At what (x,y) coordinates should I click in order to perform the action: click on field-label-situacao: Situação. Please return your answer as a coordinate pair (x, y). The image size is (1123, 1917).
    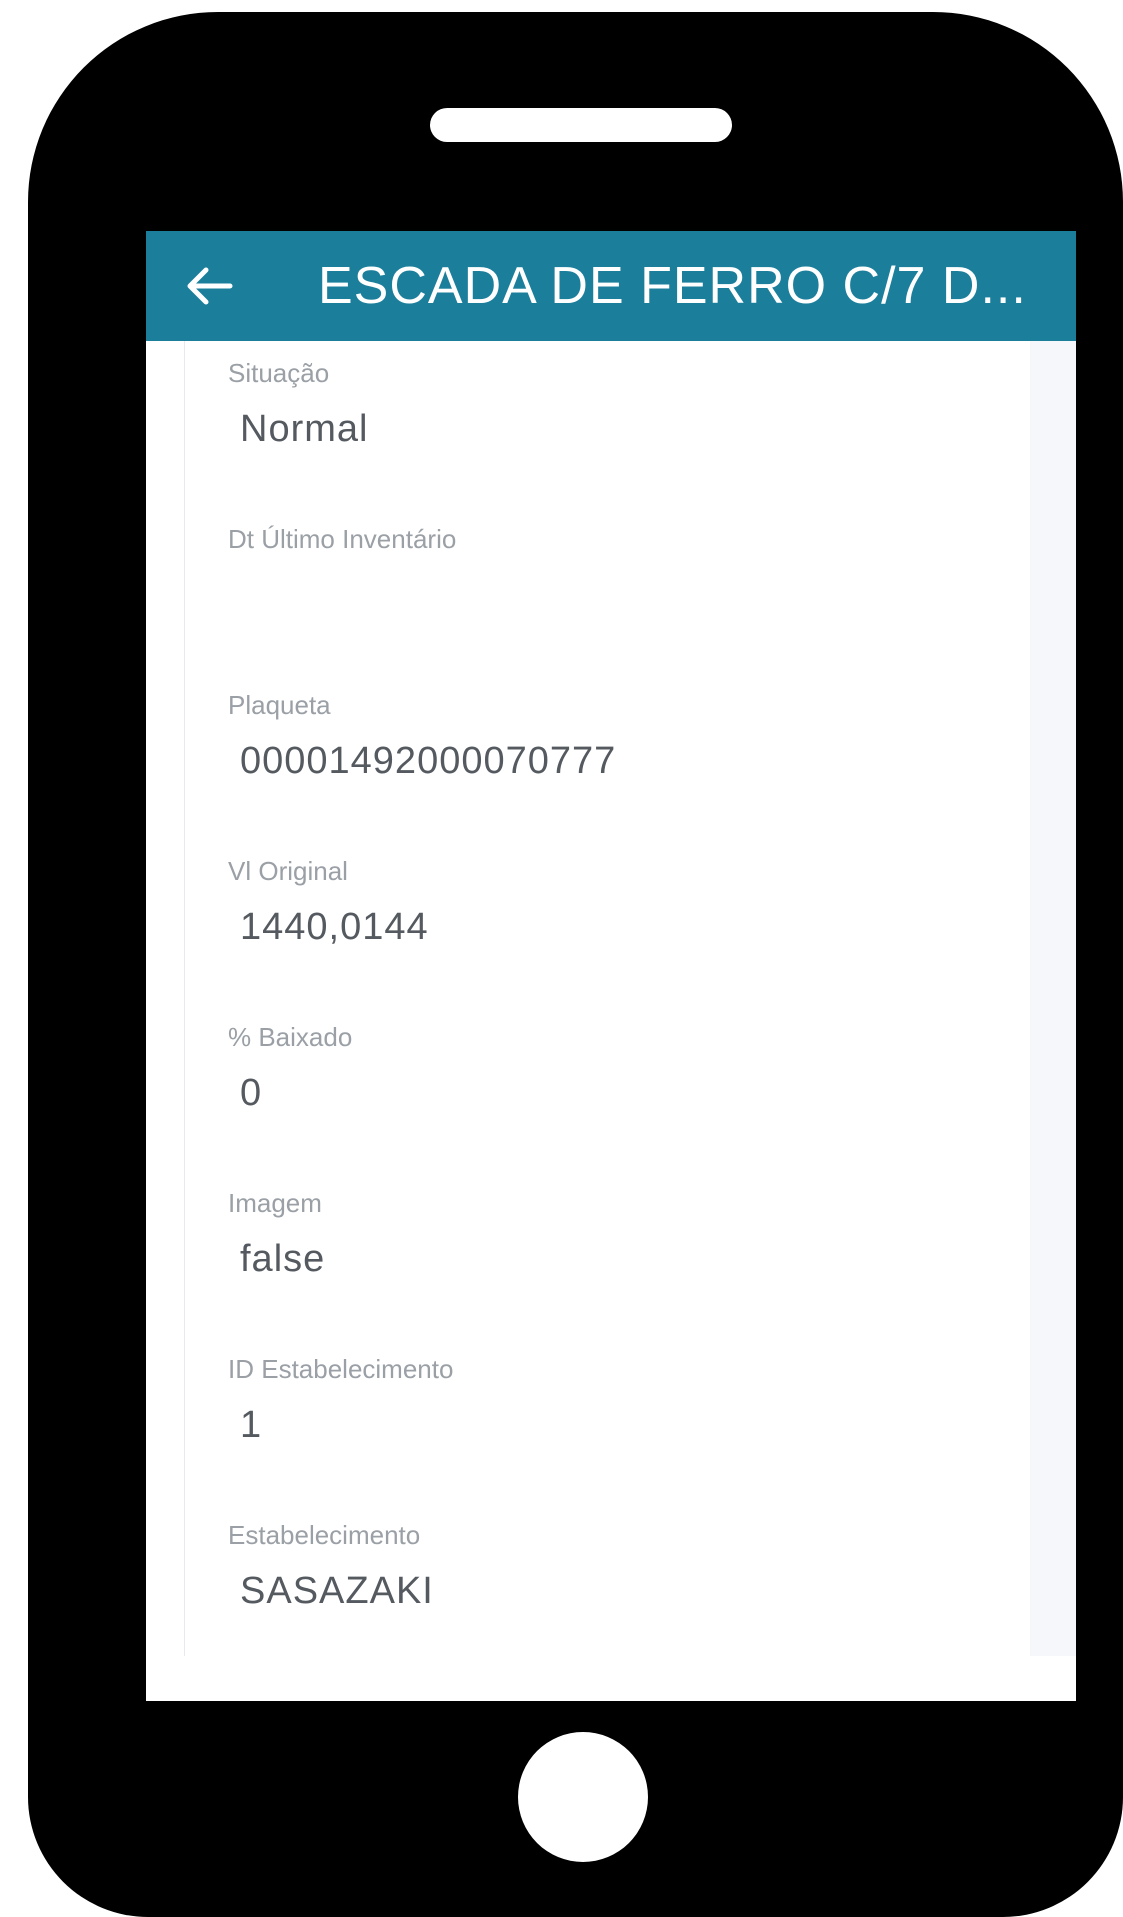
    Looking at the image, I should click on (279, 373).